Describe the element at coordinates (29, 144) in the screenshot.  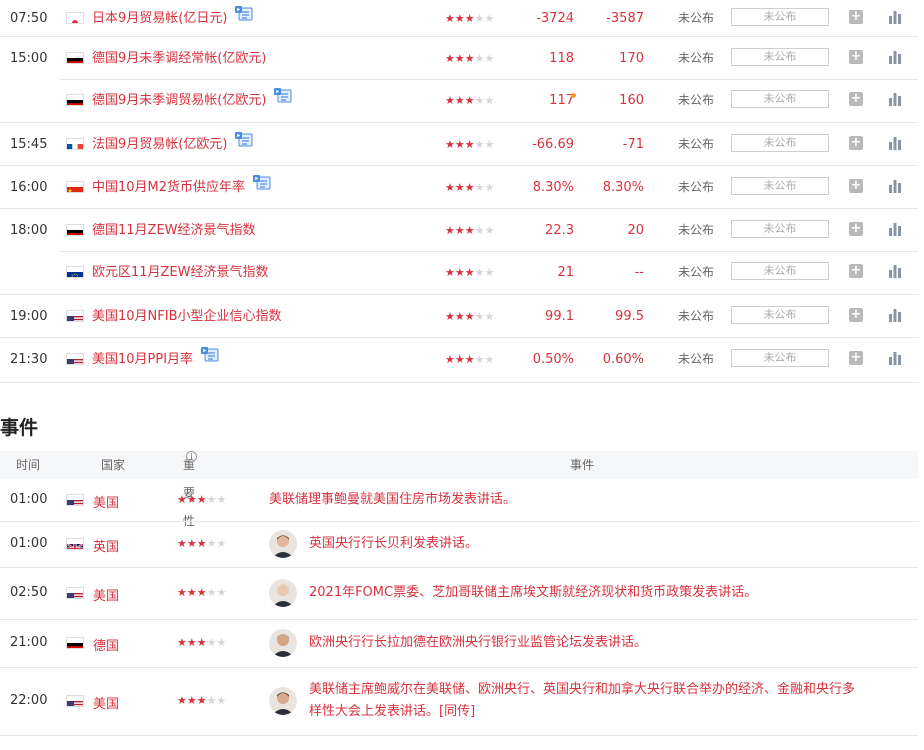
I see `indicator-time: 15:45` at that location.